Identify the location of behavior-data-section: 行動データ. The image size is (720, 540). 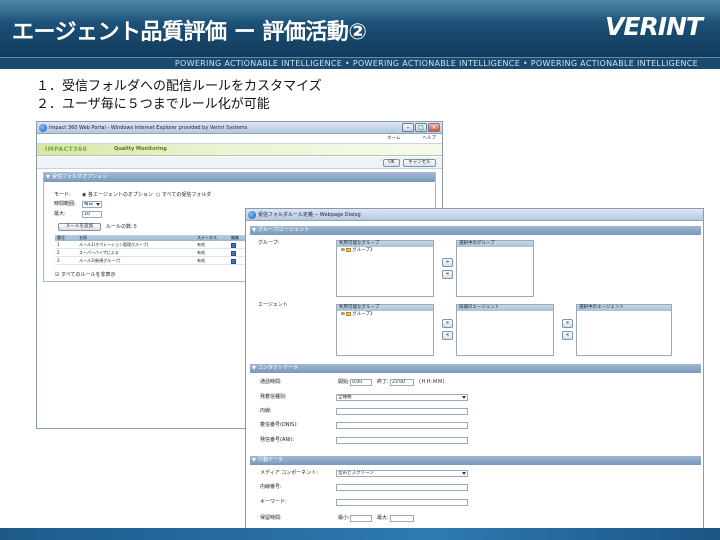
(475, 460).